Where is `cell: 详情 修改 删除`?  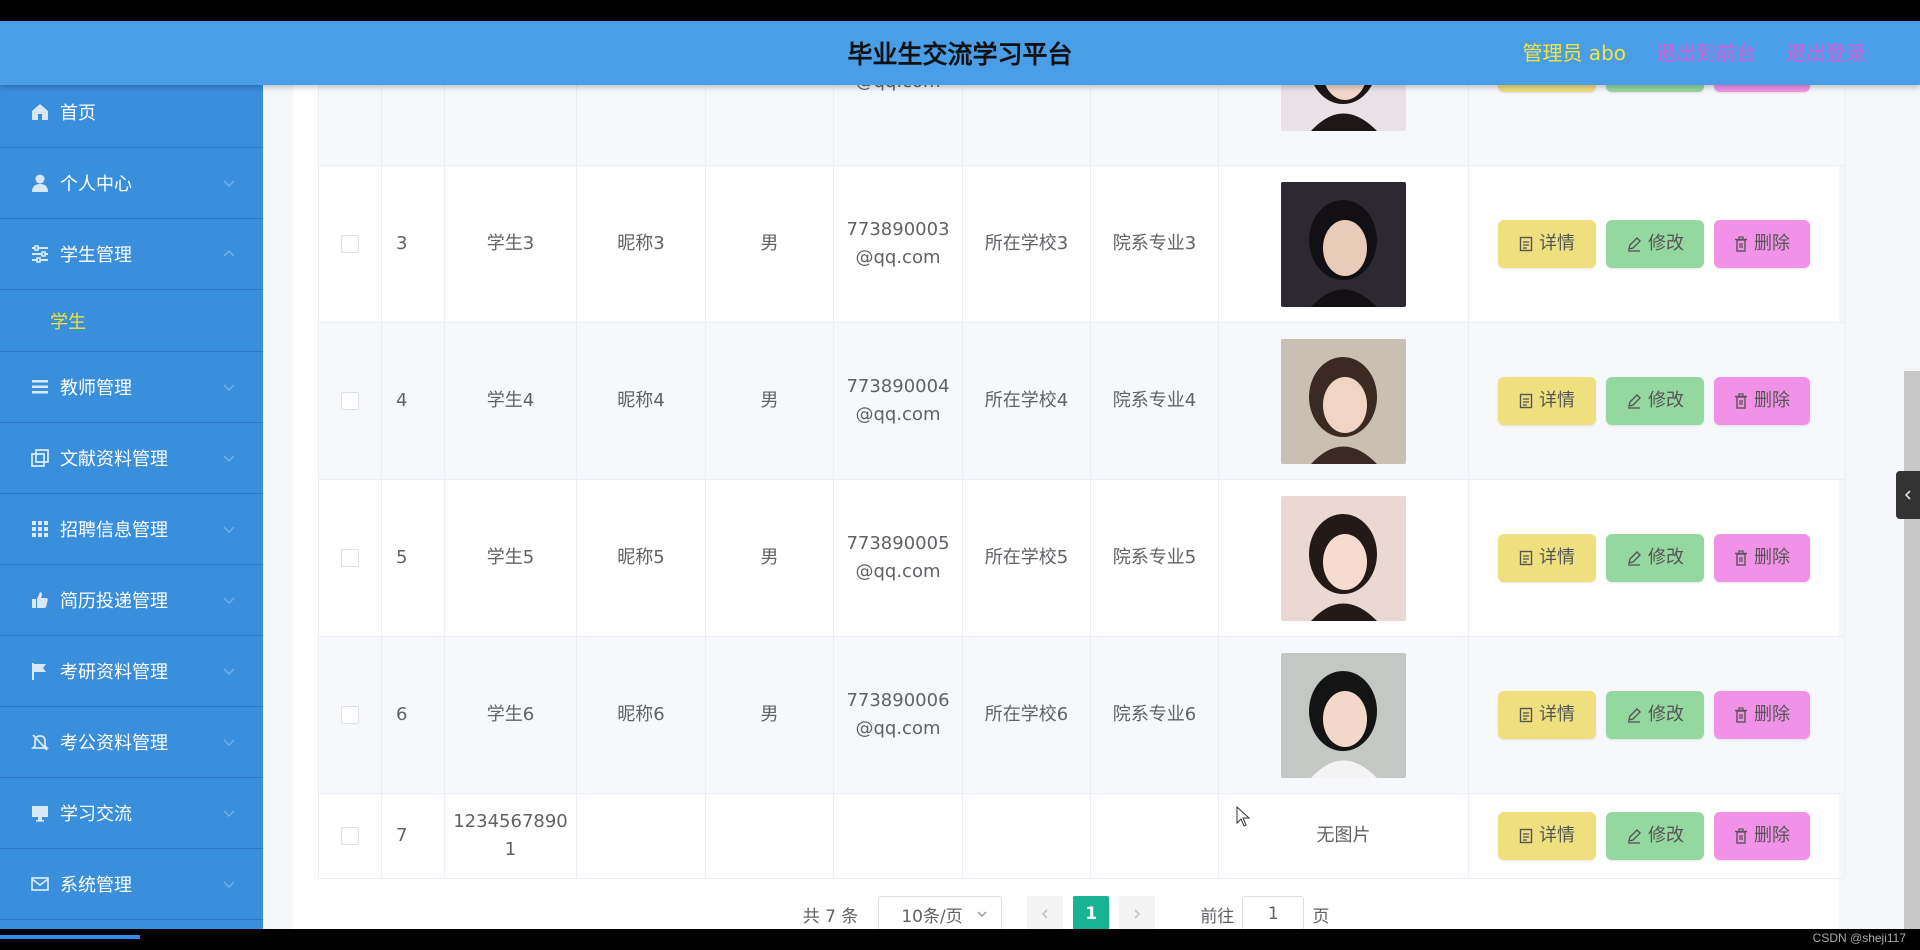 cell: 详情 修改 删除 is located at coordinates (1657, 558).